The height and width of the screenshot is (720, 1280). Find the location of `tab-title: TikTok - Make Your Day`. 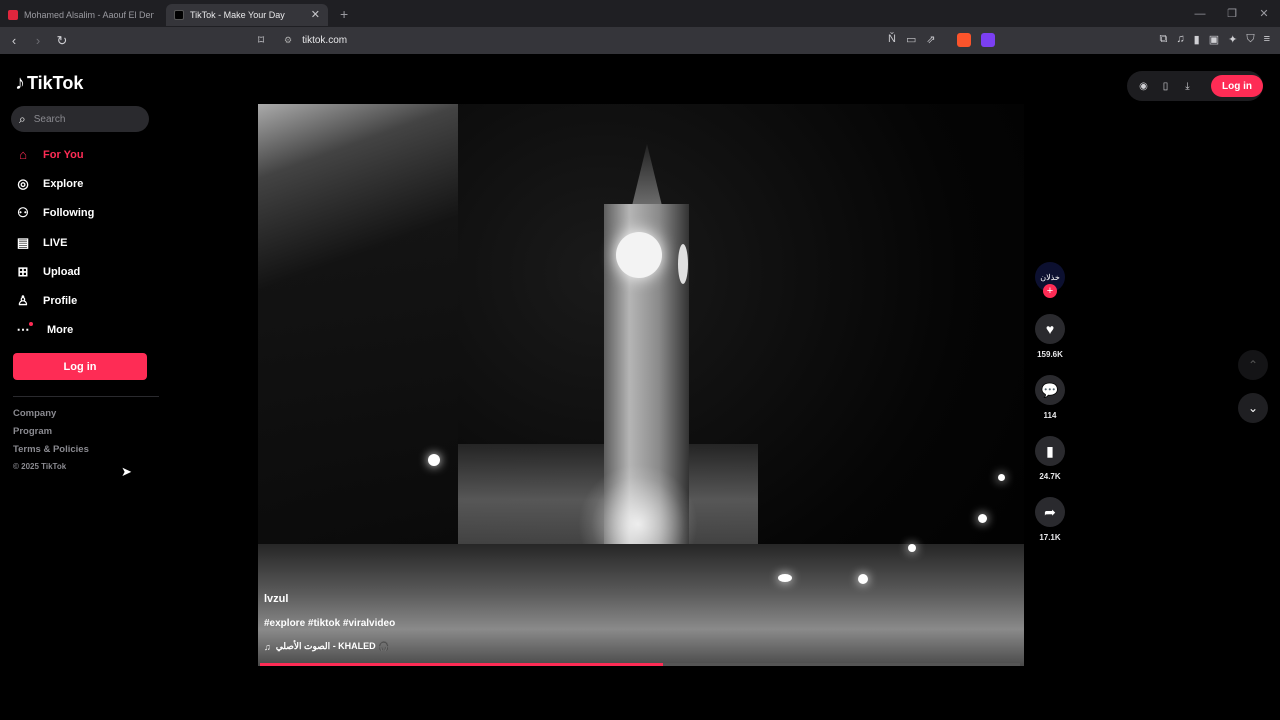

tab-title: TikTok - Make Your Day is located at coordinates (237, 14).